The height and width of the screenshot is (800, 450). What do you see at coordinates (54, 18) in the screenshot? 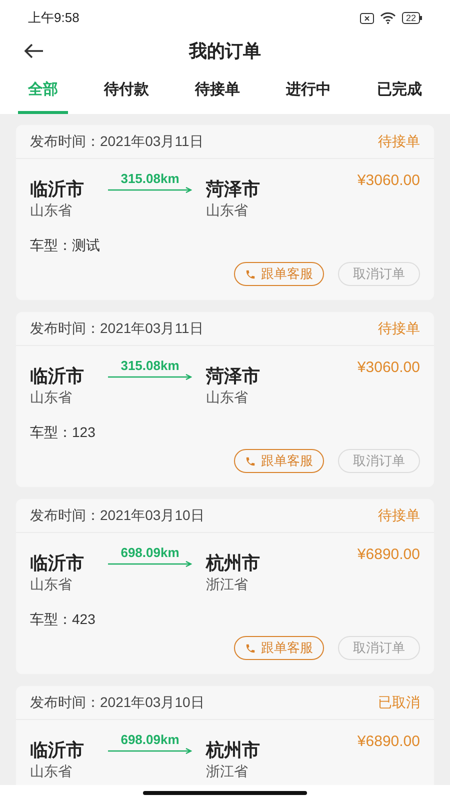
I see `status-time: 上午9:58` at bounding box center [54, 18].